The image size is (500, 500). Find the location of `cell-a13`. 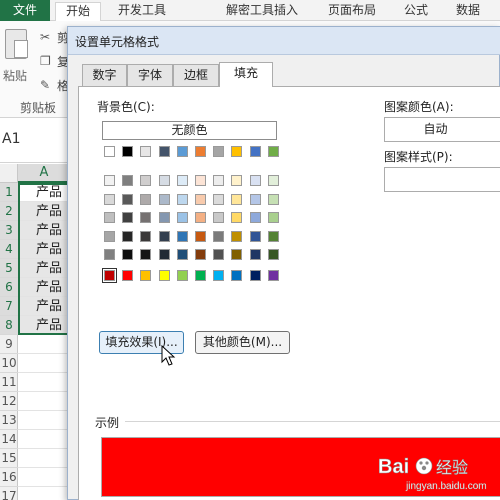

cell-a13 is located at coordinates (44, 420).